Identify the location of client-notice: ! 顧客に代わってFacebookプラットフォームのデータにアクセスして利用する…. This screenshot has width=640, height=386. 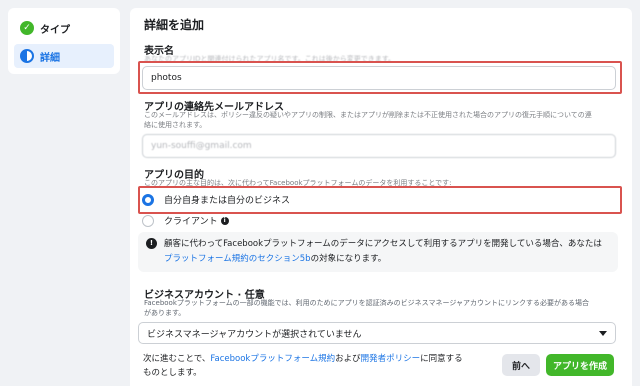
(378, 252).